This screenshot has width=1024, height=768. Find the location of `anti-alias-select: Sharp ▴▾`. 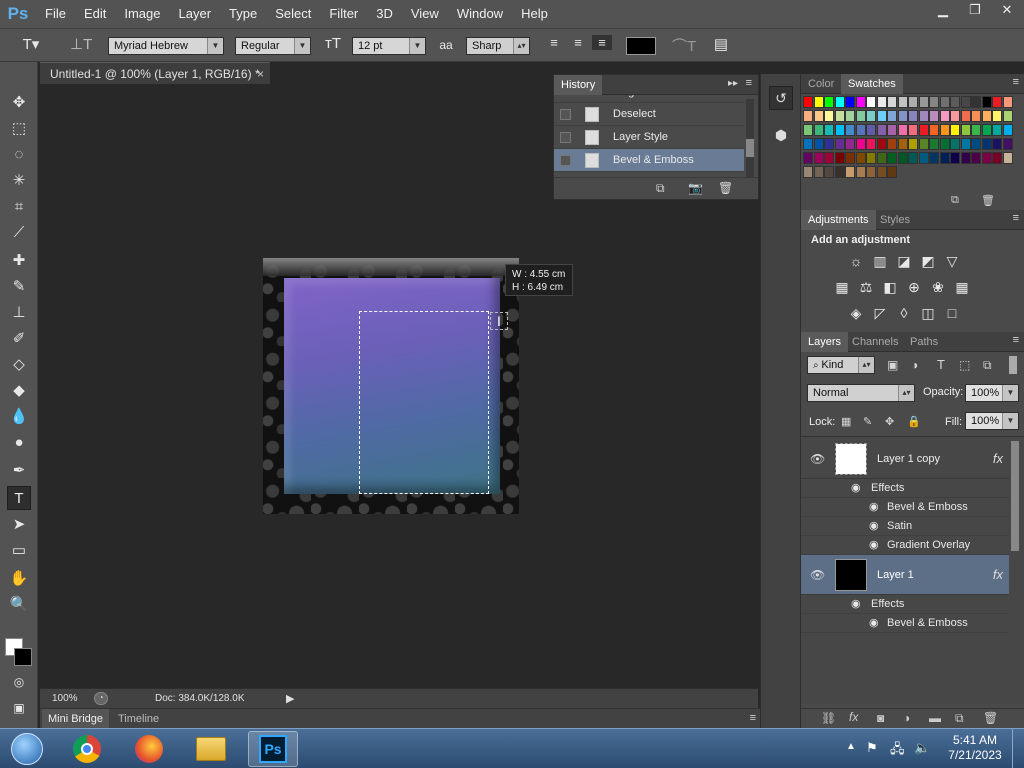

anti-alias-select: Sharp ▴▾ is located at coordinates (498, 46).